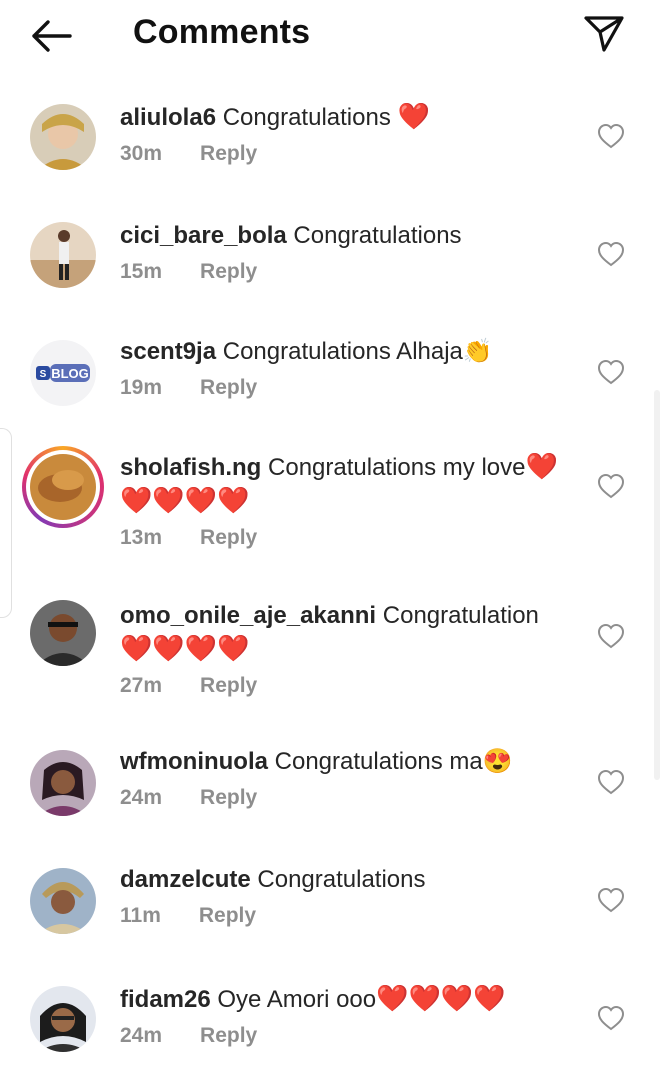  Describe the element at coordinates (331, 791) in the screenshot. I see `comment-item: wfmoninuola Congratulations ma😍 24m Reply` at that location.